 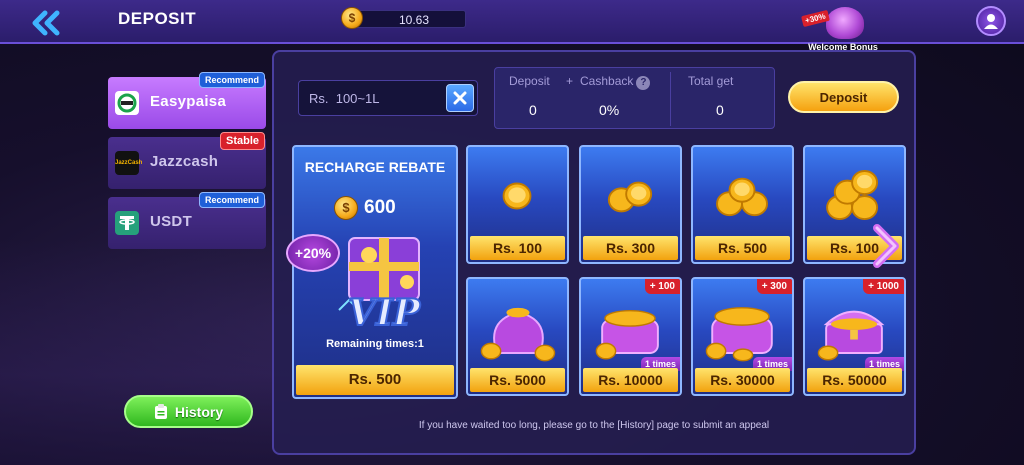 What do you see at coordinates (529, 81) in the screenshot?
I see `deposit-label: Deposit` at bounding box center [529, 81].